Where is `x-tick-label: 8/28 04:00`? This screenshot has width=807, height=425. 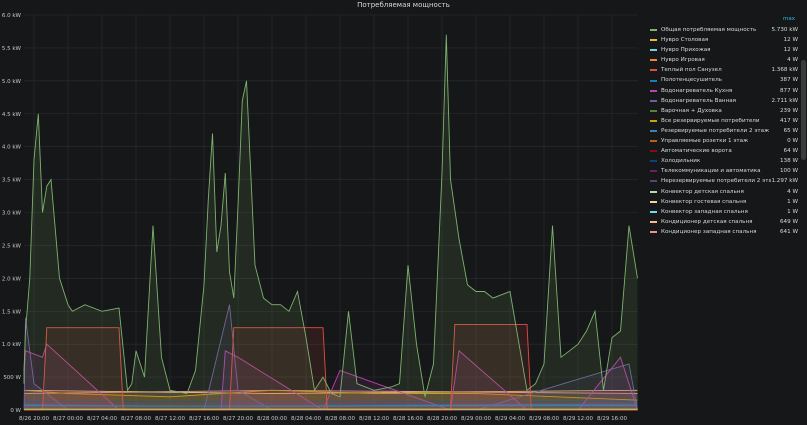 x-tick-label: 8/28 04:00 is located at coordinates (306, 419).